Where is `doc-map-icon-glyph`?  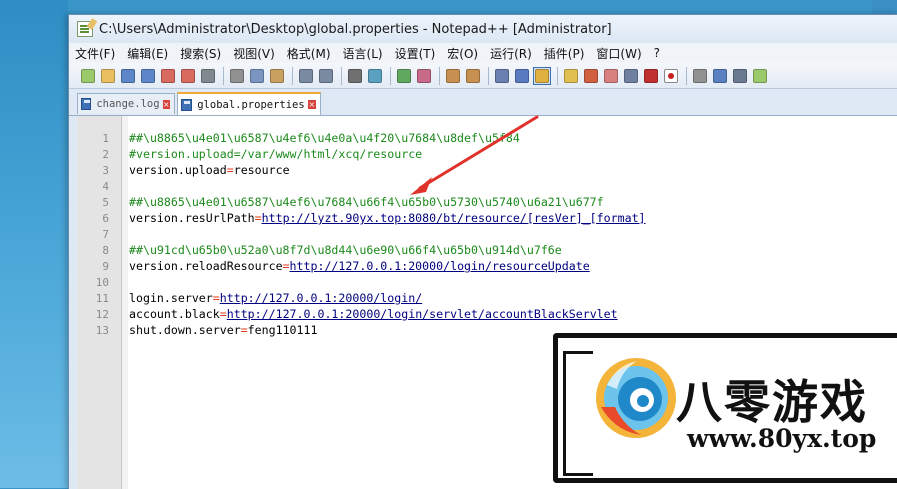 doc-map-icon-glyph is located at coordinates (591, 75).